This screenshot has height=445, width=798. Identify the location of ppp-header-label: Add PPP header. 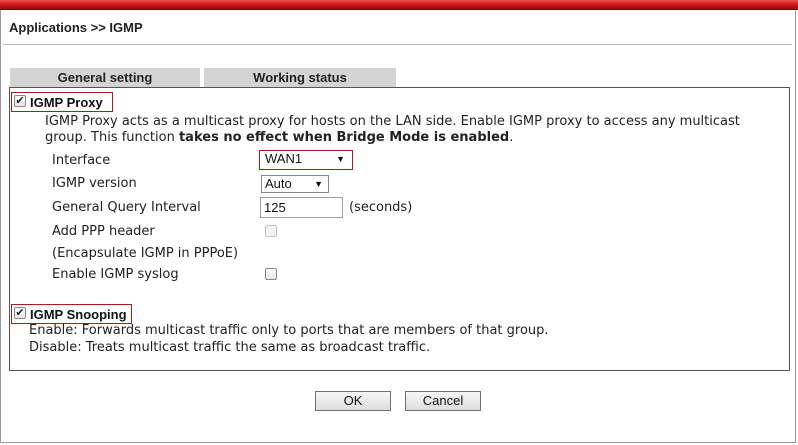
(103, 231).